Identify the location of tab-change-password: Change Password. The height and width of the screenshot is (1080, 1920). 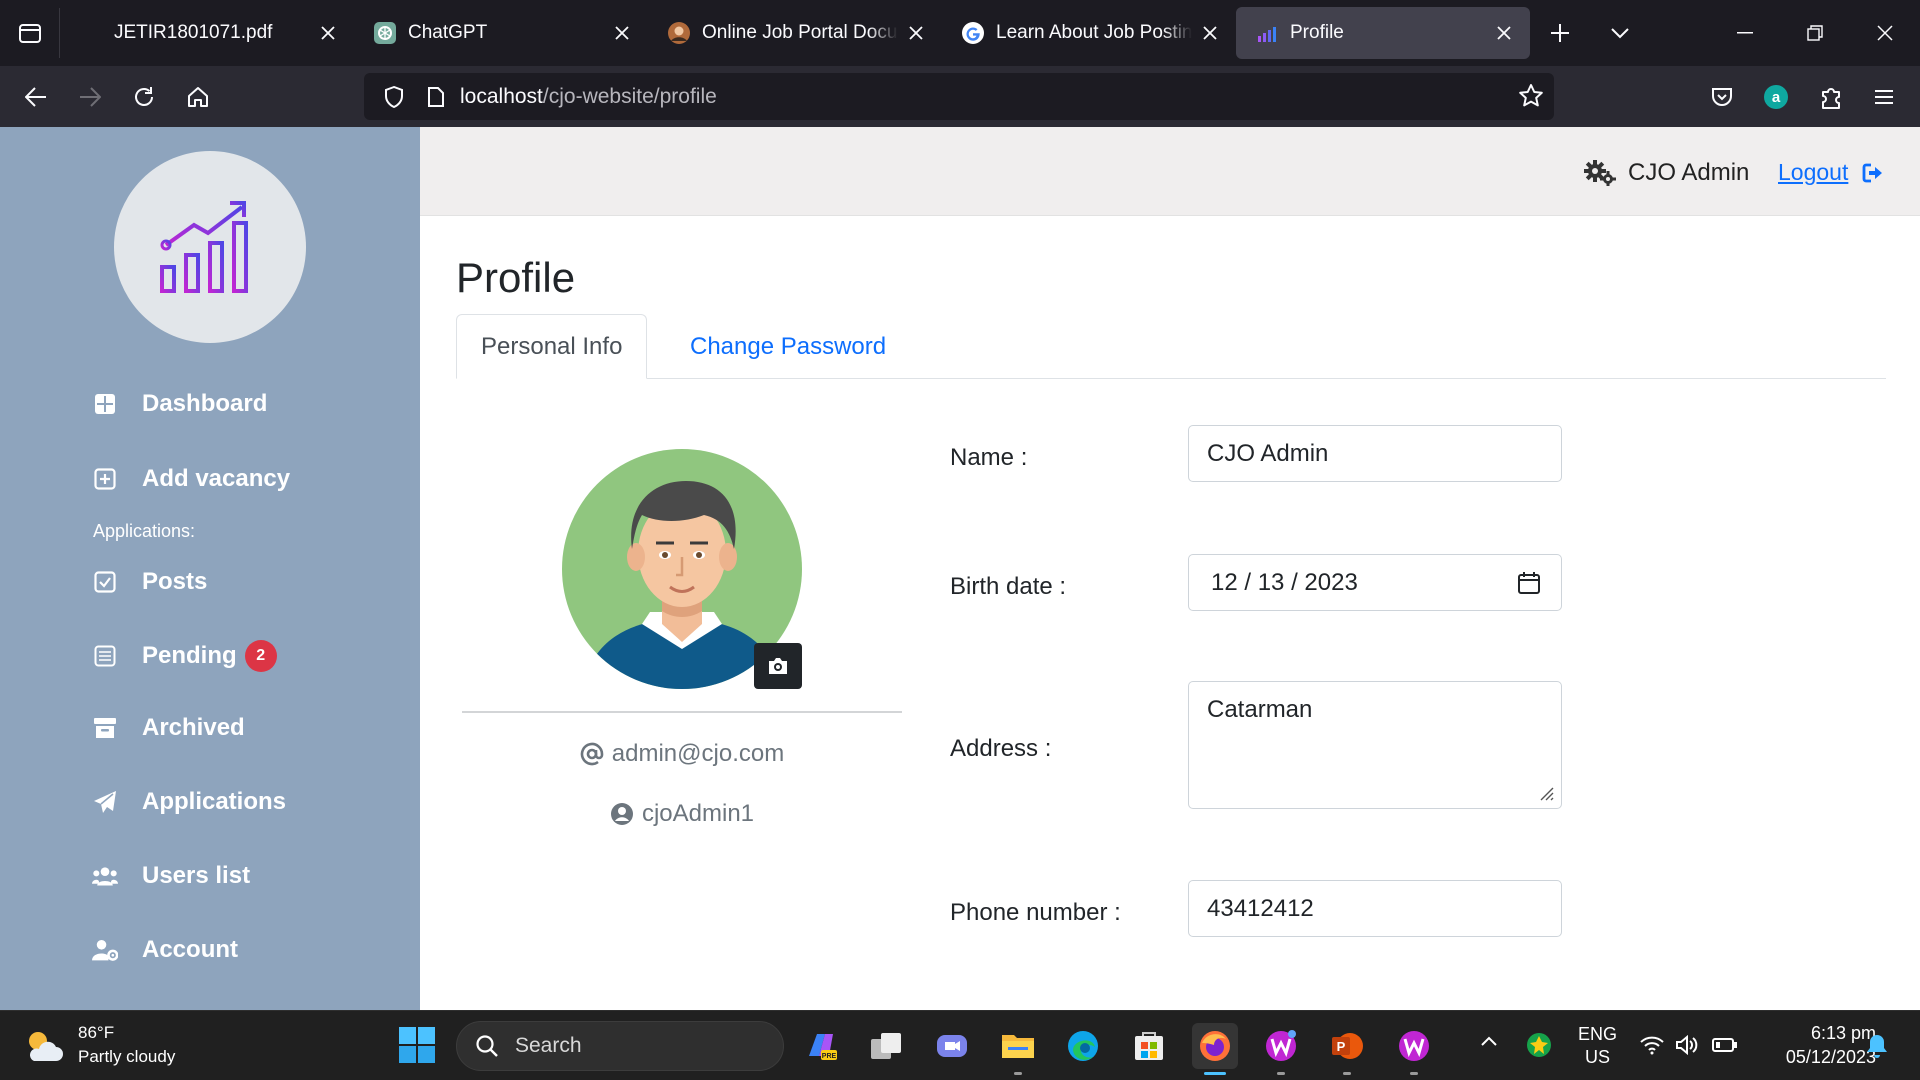
(788, 346).